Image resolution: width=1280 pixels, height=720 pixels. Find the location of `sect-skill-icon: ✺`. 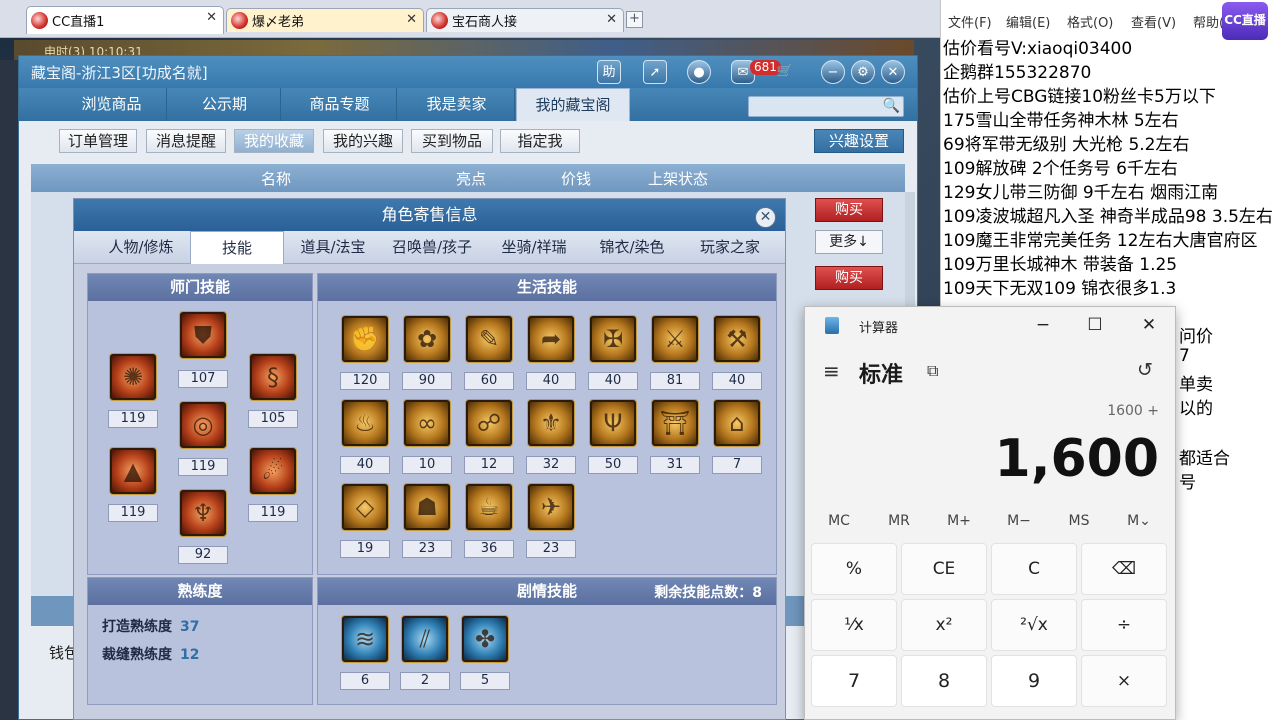

sect-skill-icon: ✺ is located at coordinates (133, 377).